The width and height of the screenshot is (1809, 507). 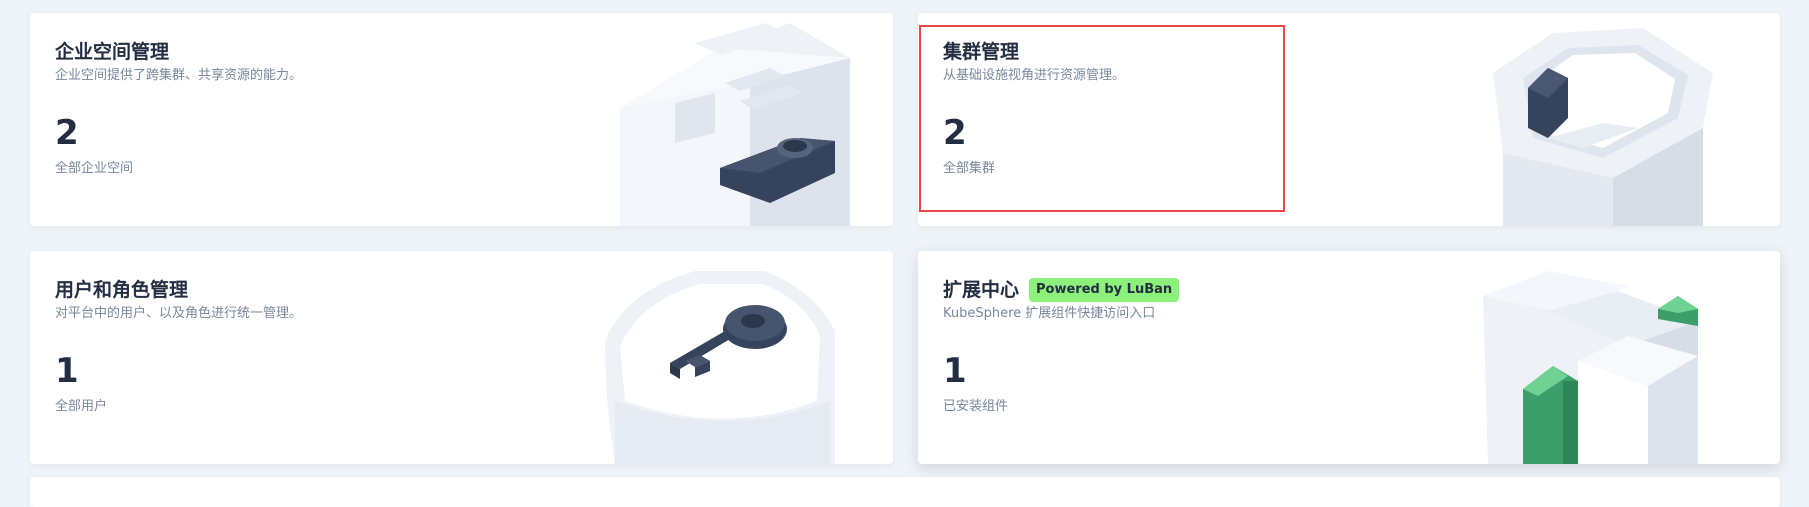 What do you see at coordinates (735, 124) in the screenshot?
I see `workspace-illustration-icon` at bounding box center [735, 124].